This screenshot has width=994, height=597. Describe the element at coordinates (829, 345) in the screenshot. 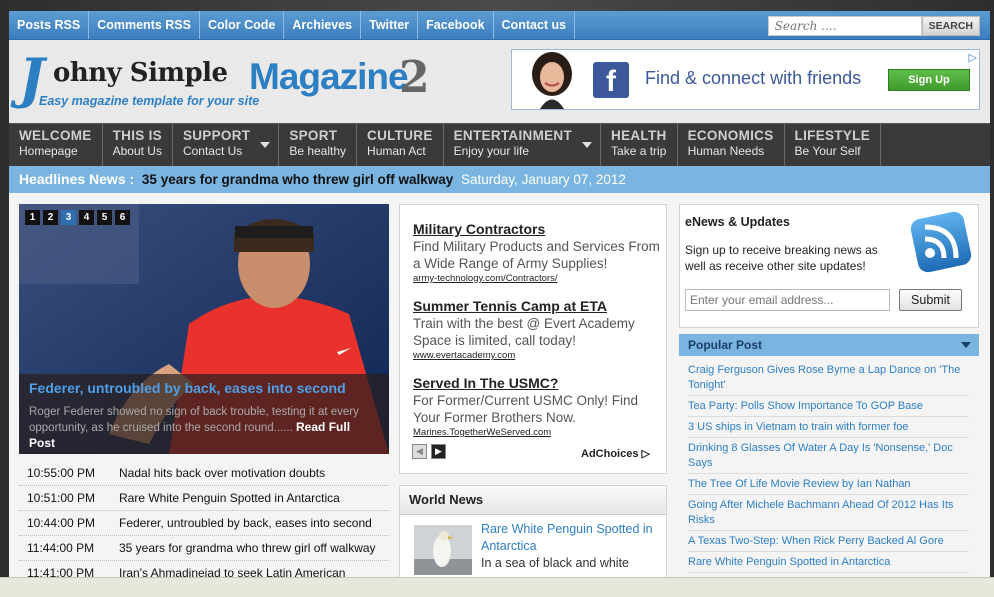

I see `popular-post-header: Popular Post` at that location.